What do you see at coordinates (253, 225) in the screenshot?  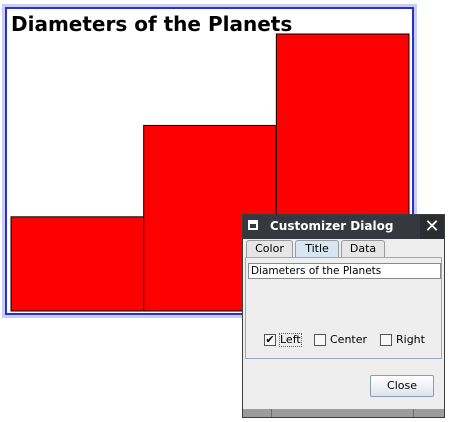 I see `window-icon` at bounding box center [253, 225].